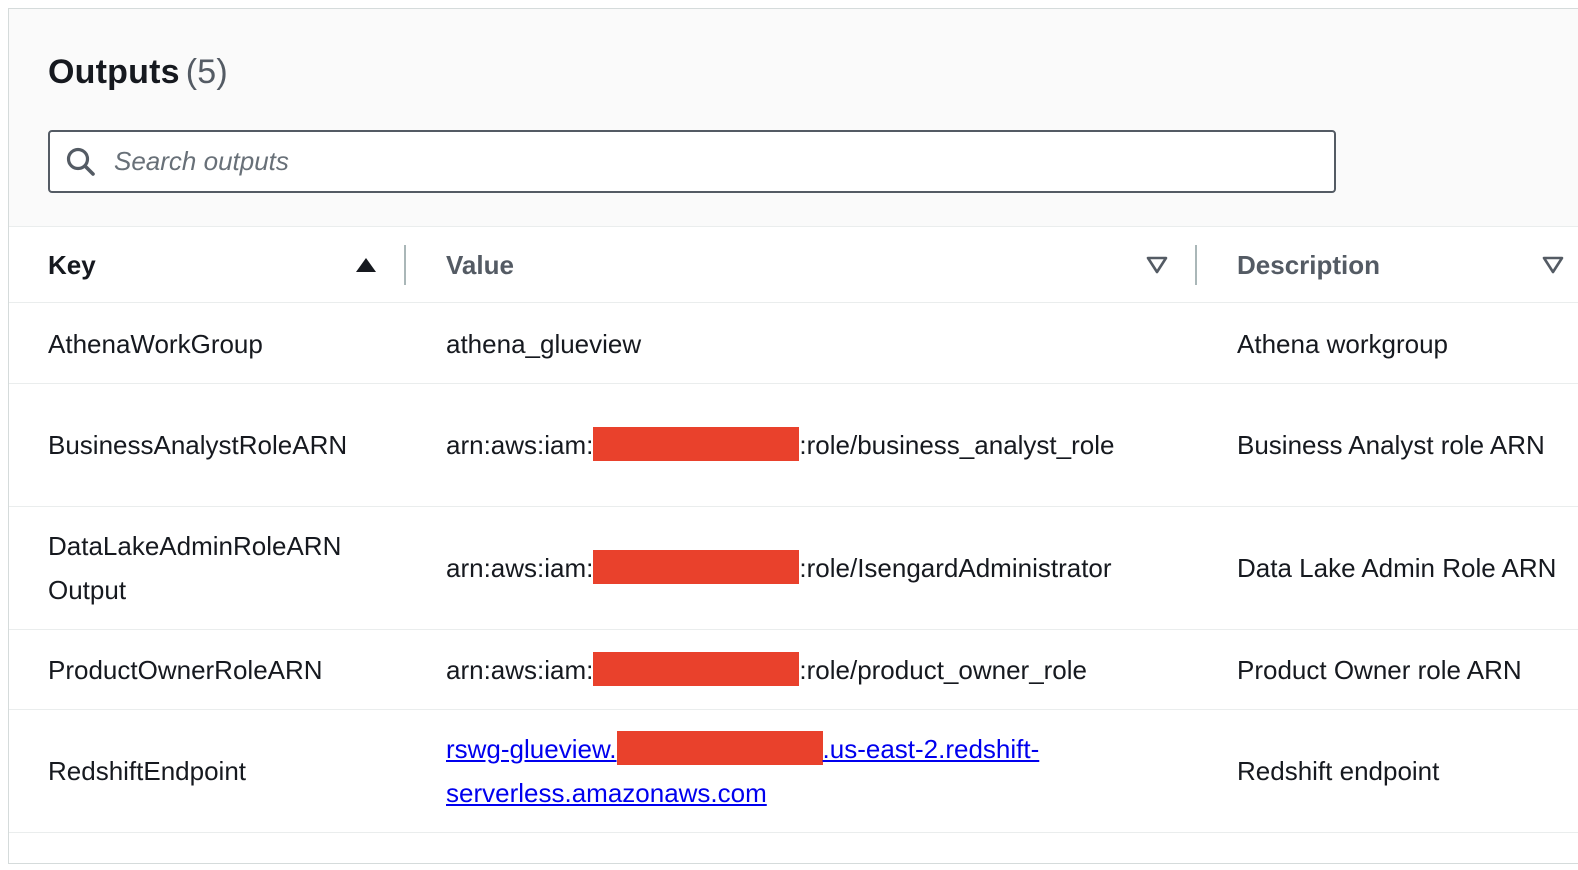 This screenshot has height=870, width=1578. I want to click on cell-value: arn:aws:iam: :role/business_analyst_role, so click(826, 445).